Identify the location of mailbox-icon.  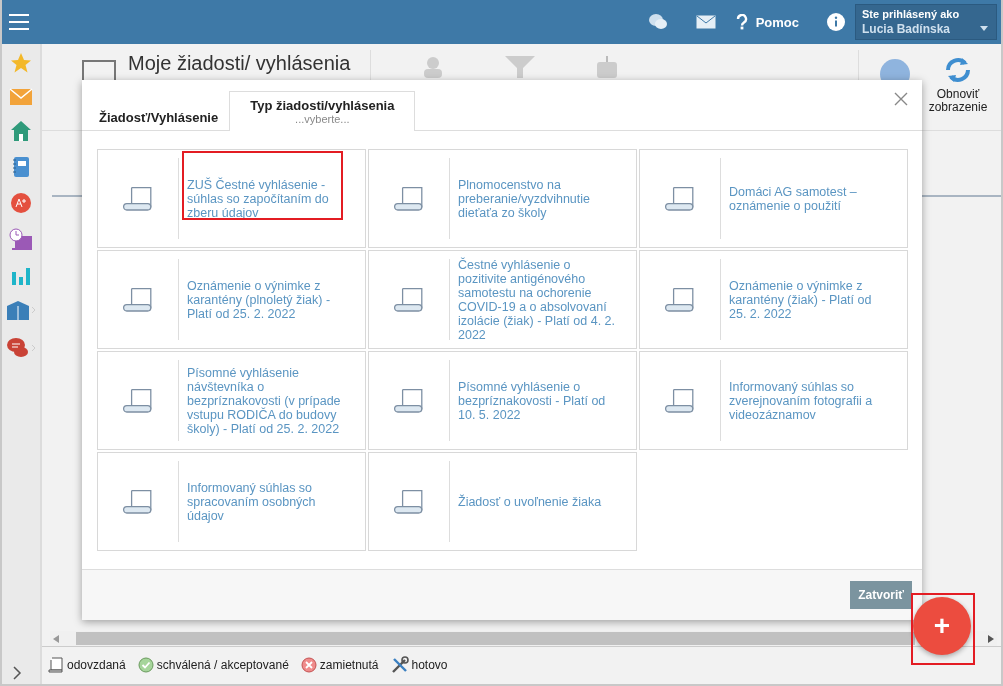
(607, 67).